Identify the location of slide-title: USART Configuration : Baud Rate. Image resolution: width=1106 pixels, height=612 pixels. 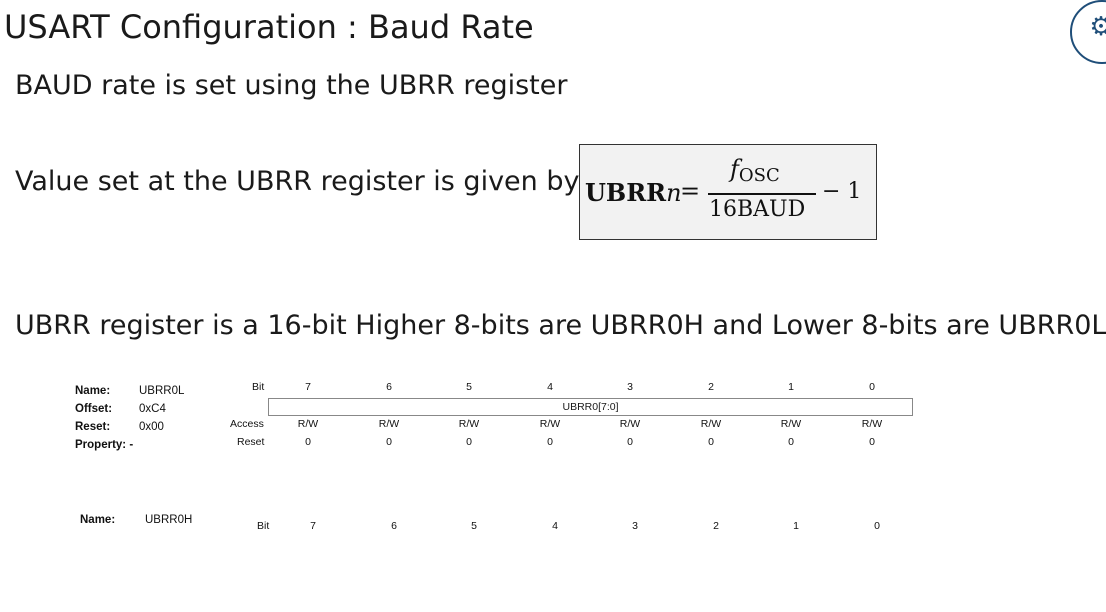
(269, 27).